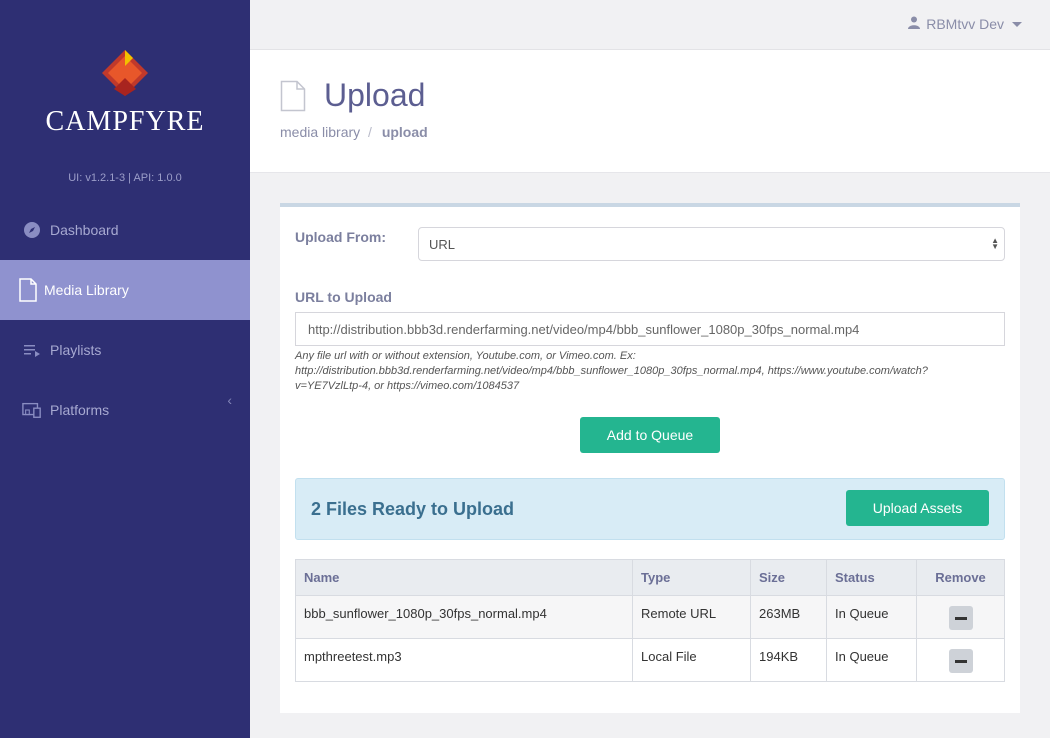 The image size is (1050, 738). Describe the element at coordinates (691, 660) in the screenshot. I see `file-type: Local File` at that location.